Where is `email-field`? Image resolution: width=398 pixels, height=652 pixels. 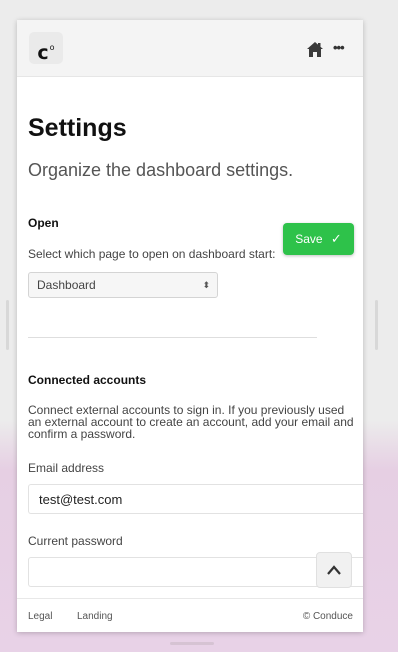 email-field is located at coordinates (195, 499).